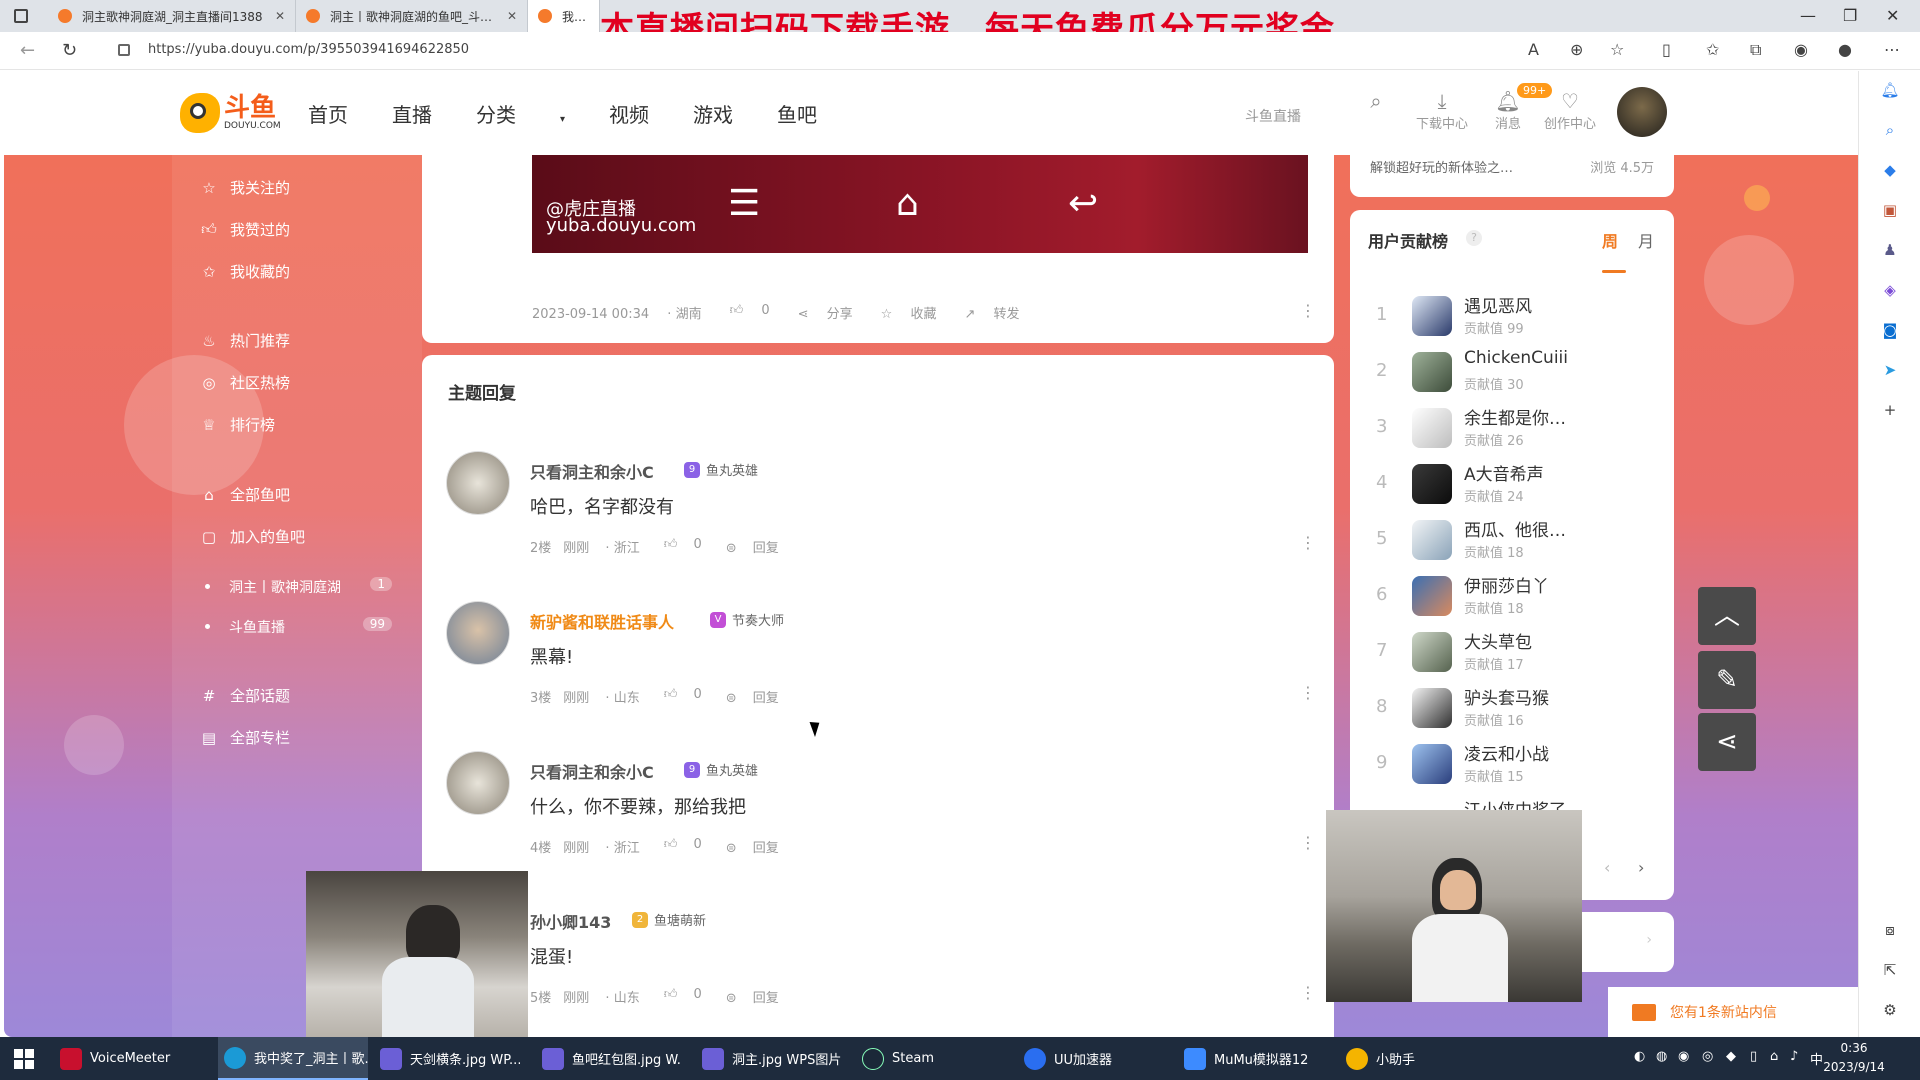 This screenshot has width=1920, height=1080. I want to click on rank-item: 6 伊丽莎白丫 贡献值 18, so click(1512, 600).